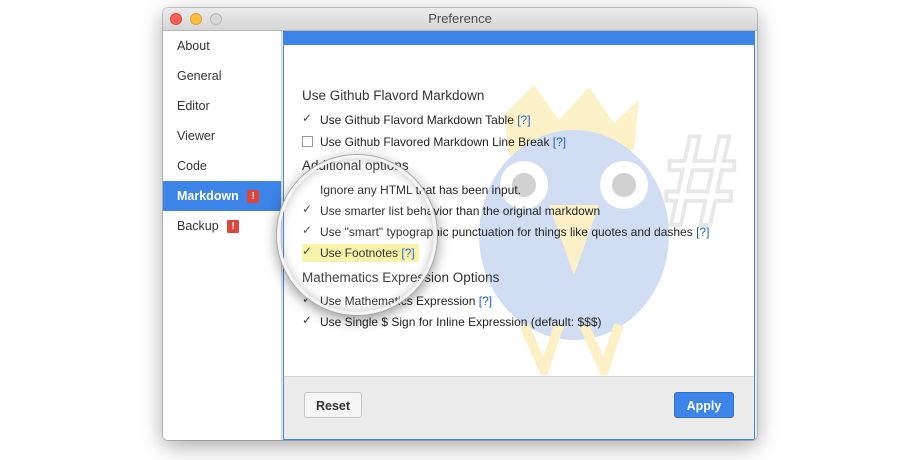 The height and width of the screenshot is (460, 920). I want to click on option-ignore-html: Ignore any HTML that has been input., so click(411, 190).